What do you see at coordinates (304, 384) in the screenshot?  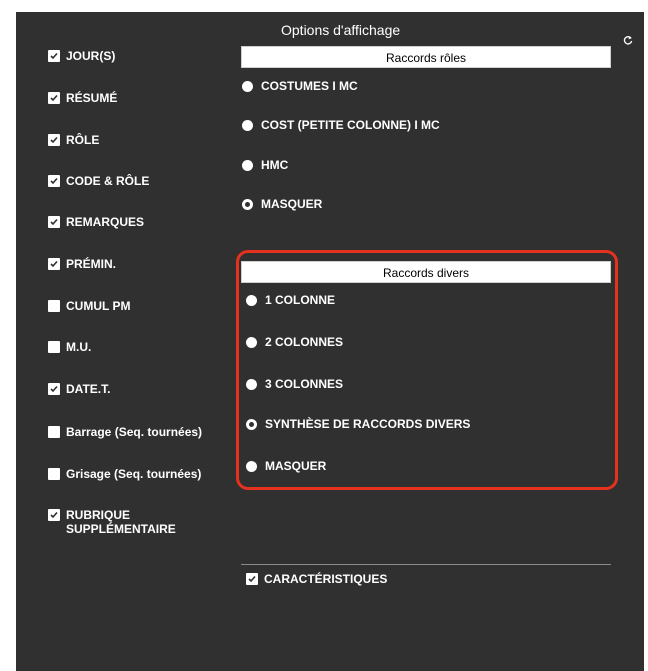 I see `radio-label: 3 COLONNES` at bounding box center [304, 384].